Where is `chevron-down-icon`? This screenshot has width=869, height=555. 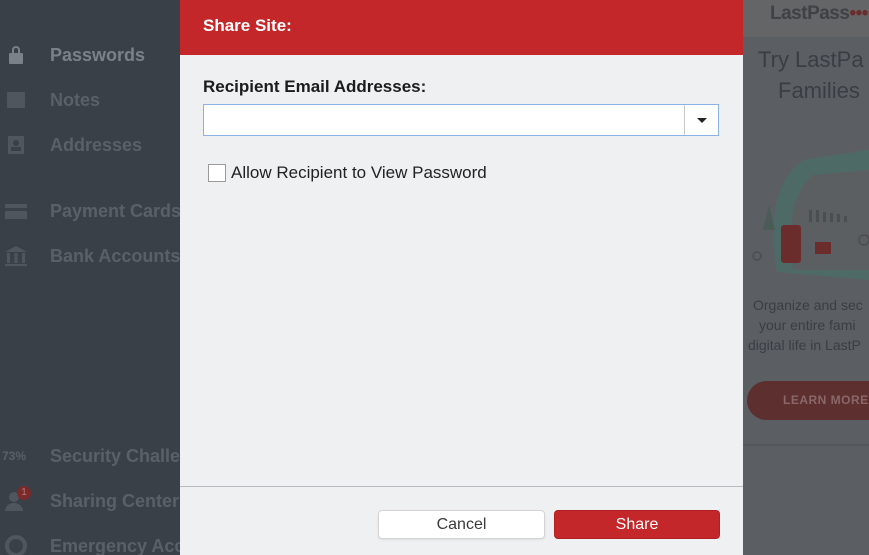
chevron-down-icon is located at coordinates (701, 120).